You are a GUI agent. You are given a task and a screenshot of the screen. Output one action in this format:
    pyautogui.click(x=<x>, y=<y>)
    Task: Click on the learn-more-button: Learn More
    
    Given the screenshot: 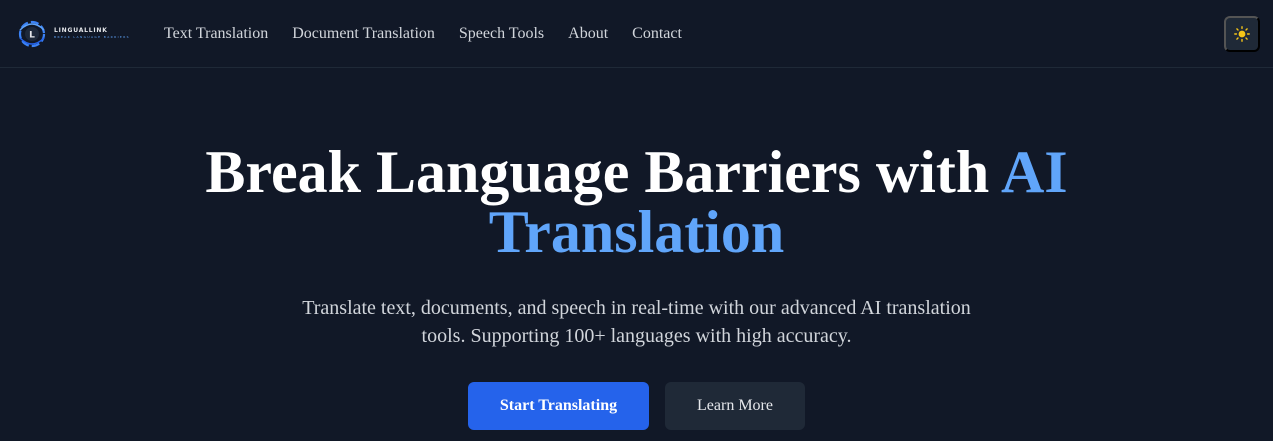 What is the action you would take?
    pyautogui.click(x=735, y=406)
    